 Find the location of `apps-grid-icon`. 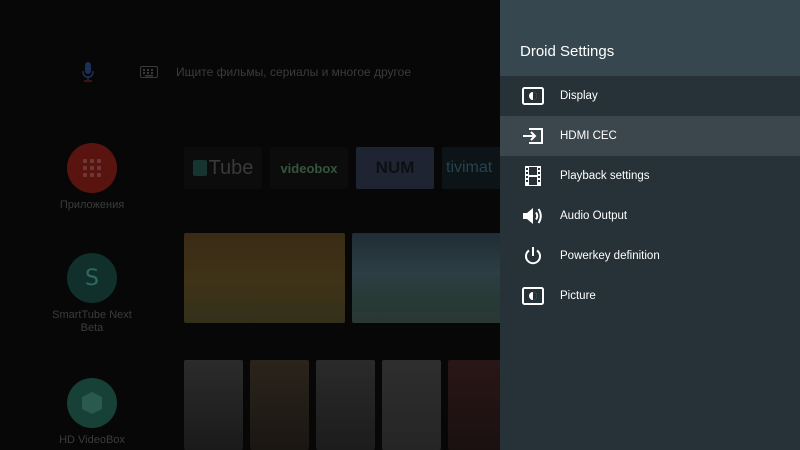

apps-grid-icon is located at coordinates (92, 168).